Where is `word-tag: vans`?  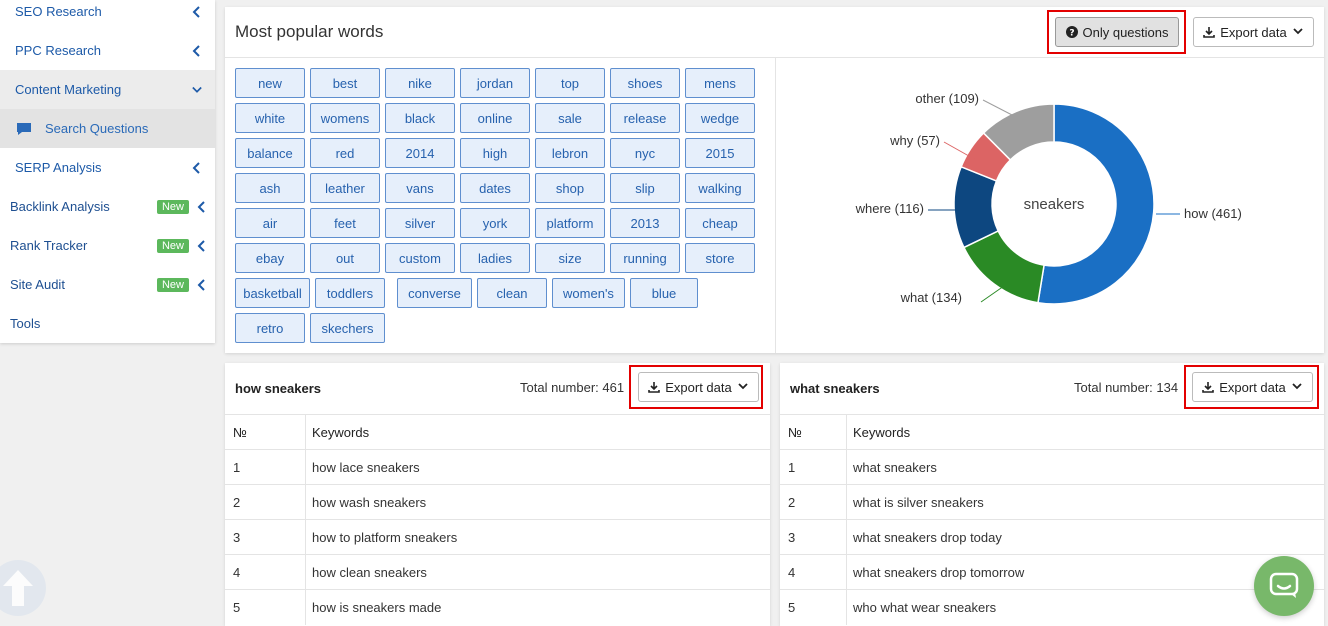
word-tag: vans is located at coordinates (420, 188).